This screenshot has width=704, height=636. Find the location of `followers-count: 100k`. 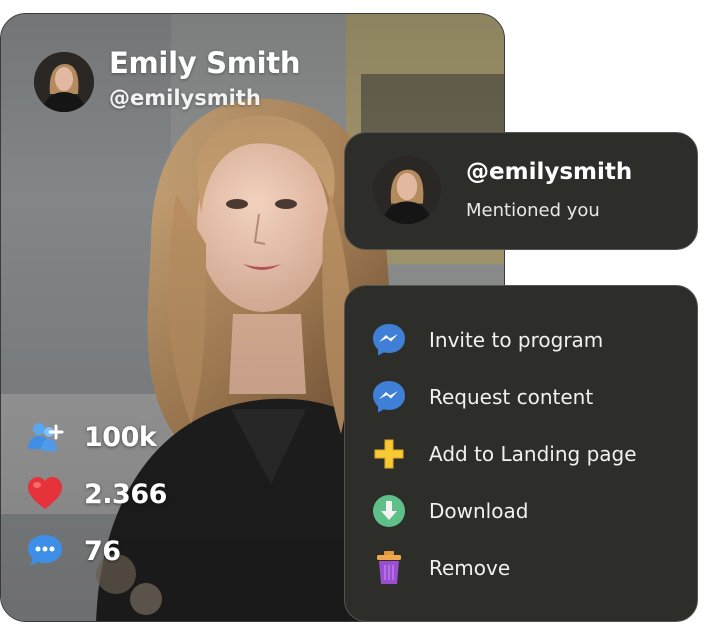

followers-count: 100k is located at coordinates (120, 437).